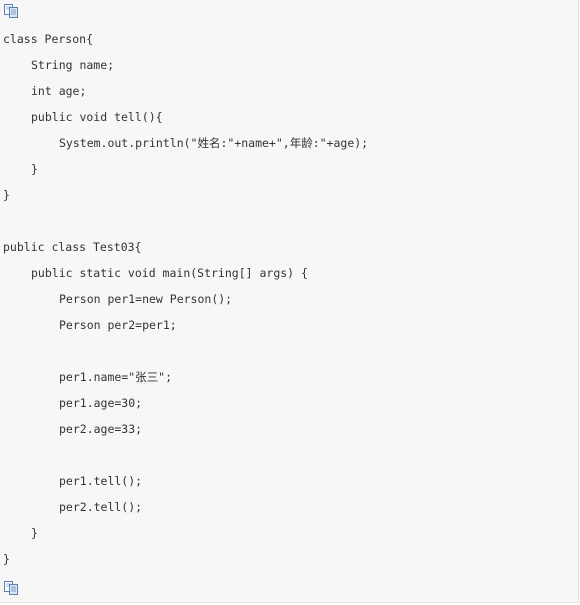 The height and width of the screenshot is (605, 580). Describe the element at coordinates (101, 403) in the screenshot. I see `code-line: per1.age=30;` at that location.